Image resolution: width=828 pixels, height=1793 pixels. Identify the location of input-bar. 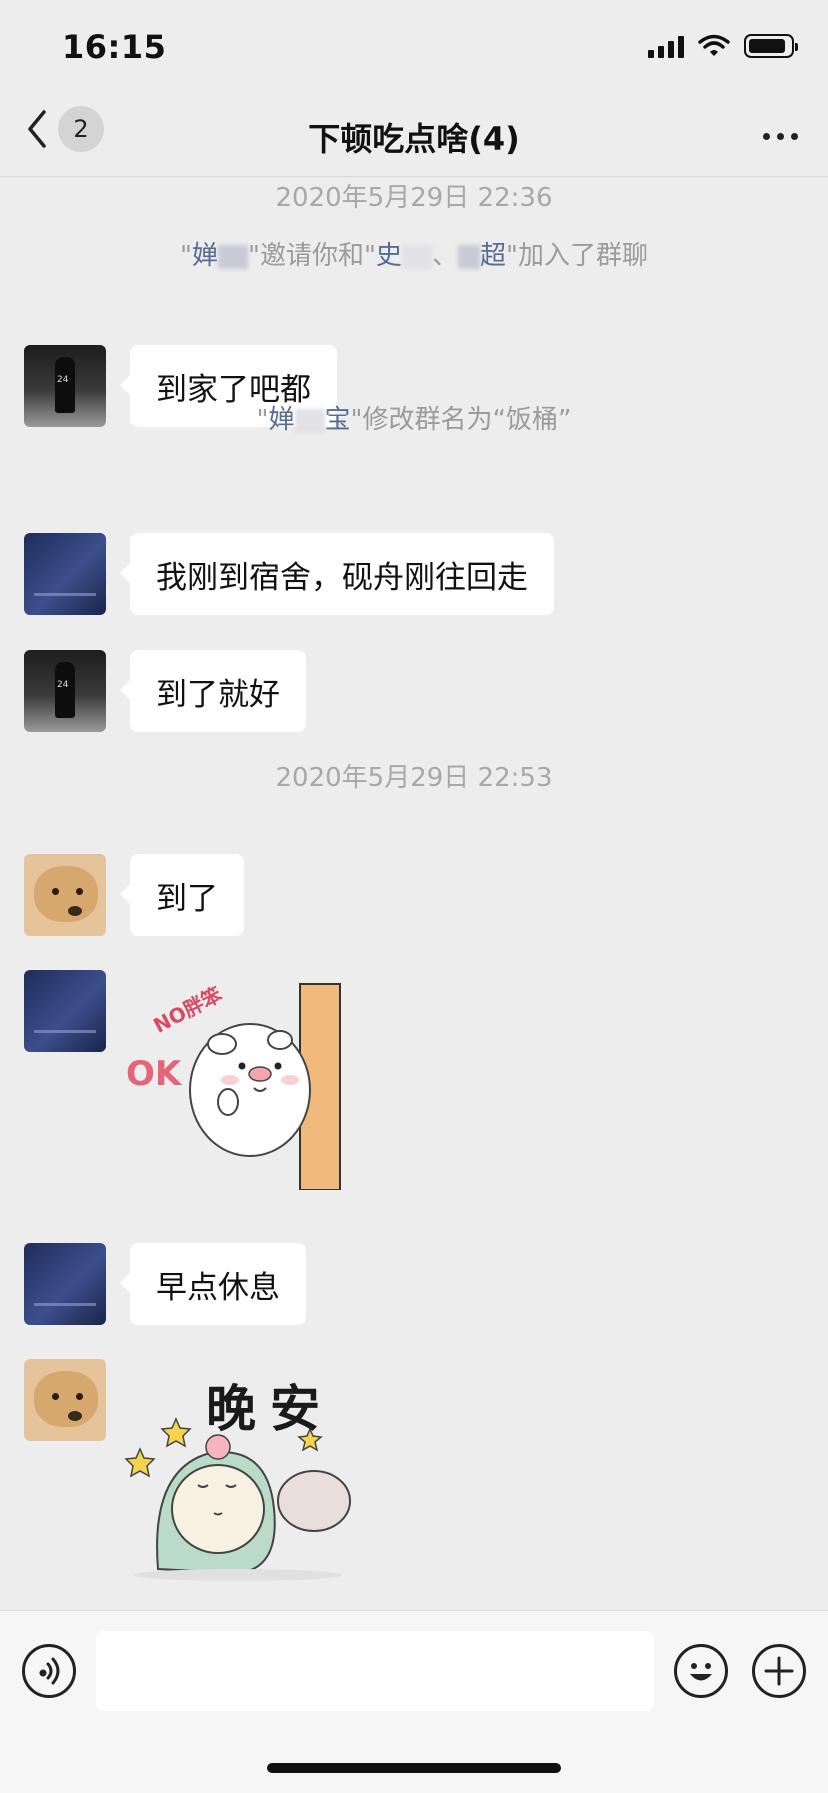
(414, 1701).